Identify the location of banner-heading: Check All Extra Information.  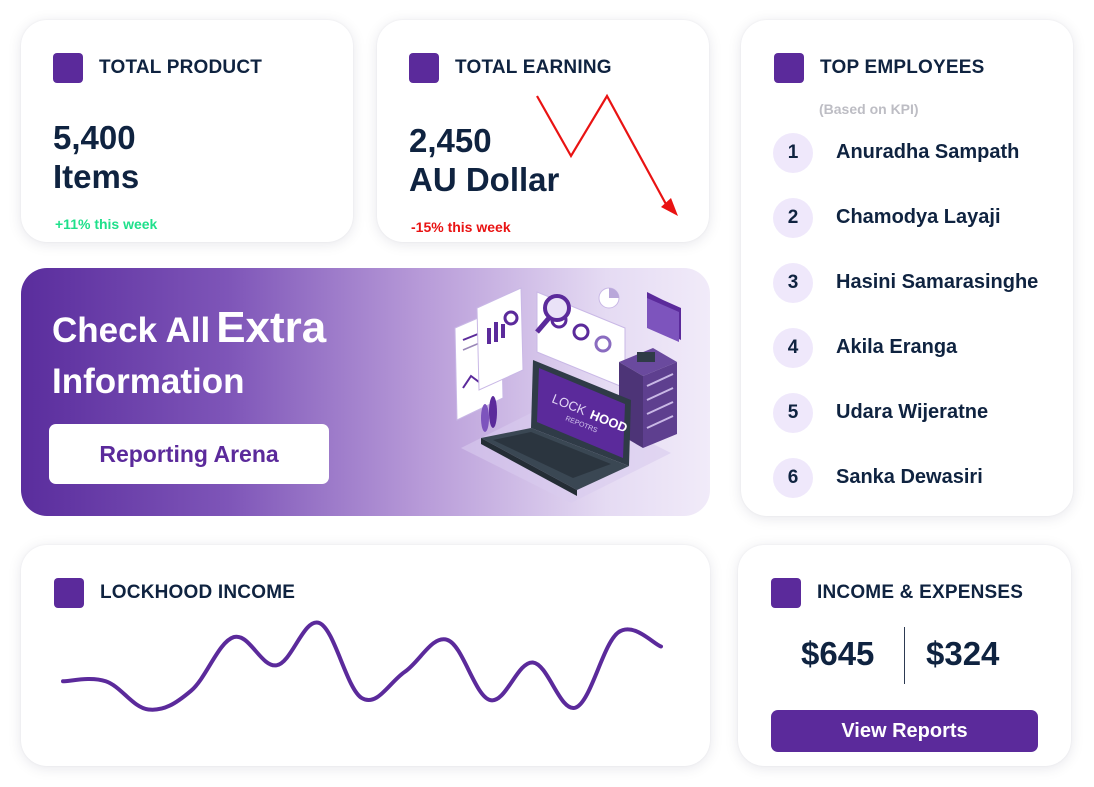
(189, 355).